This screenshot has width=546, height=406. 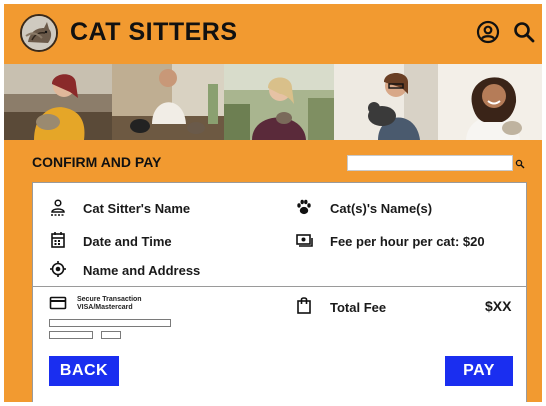 I want to click on sitter-name-label: Cat Sitter's Name, so click(x=137, y=208).